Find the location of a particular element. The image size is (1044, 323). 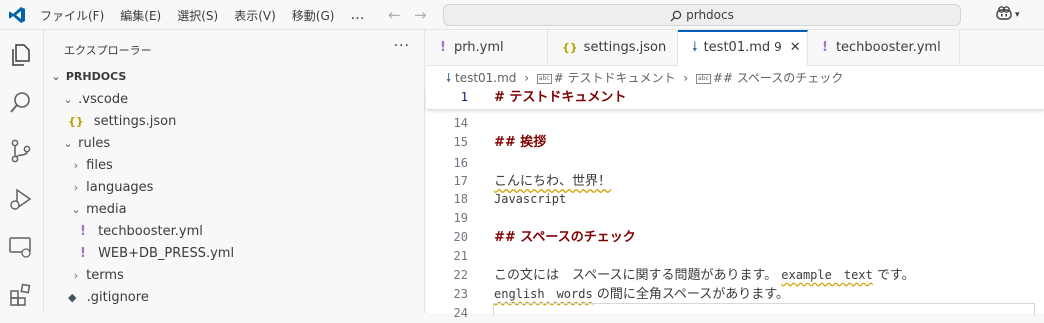

tab-settings-json: {} settings.json is located at coordinates (613, 47).